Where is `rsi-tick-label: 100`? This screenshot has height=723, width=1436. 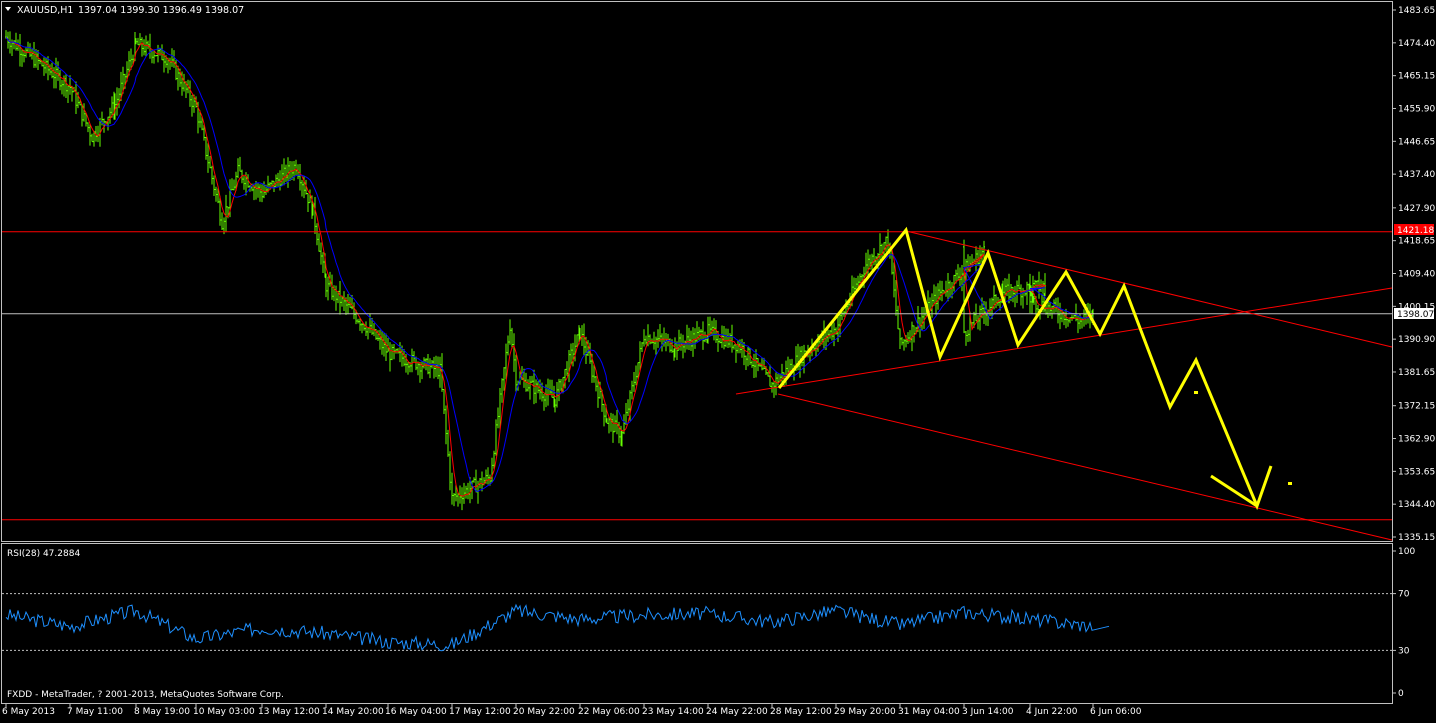
rsi-tick-label: 100 is located at coordinates (1406, 552).